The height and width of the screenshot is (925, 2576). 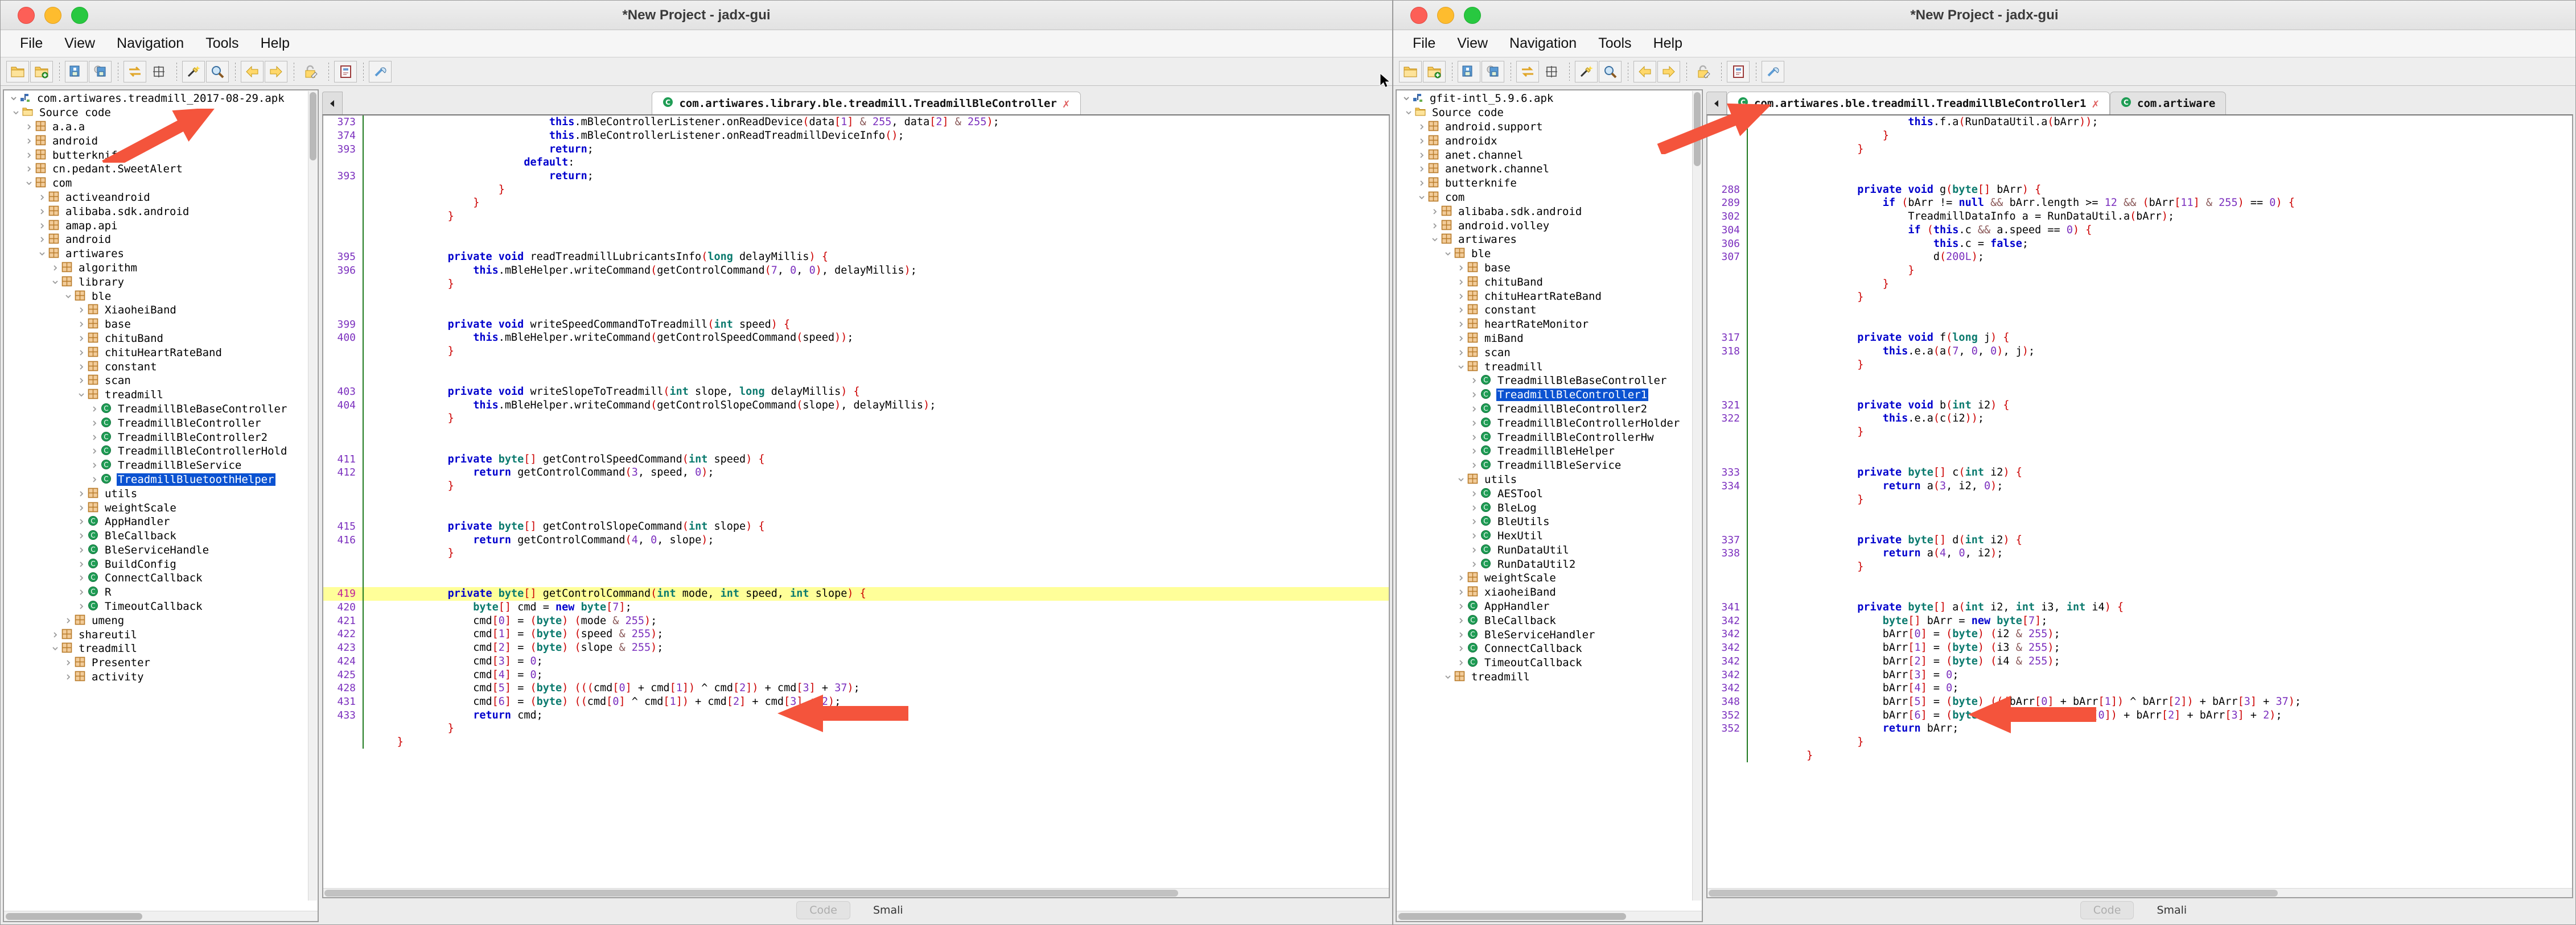 What do you see at coordinates (697, 43) in the screenshot?
I see `menubar-left: File View Navigation Tools Help` at bounding box center [697, 43].